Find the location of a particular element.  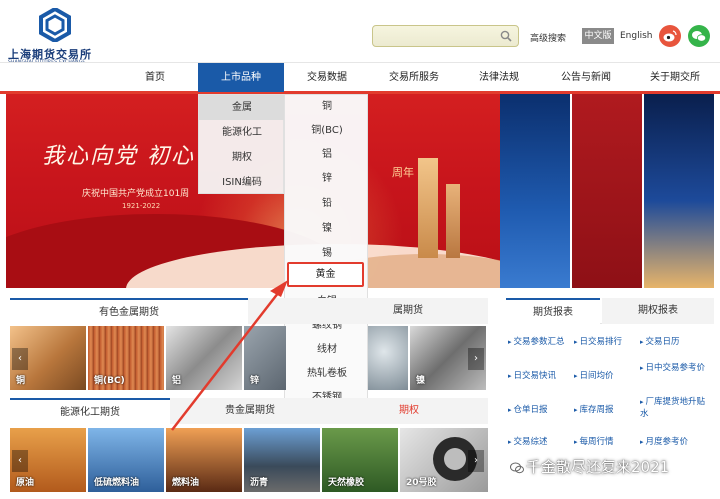

report-link-label: 月度参考价 is located at coordinates (667, 442).